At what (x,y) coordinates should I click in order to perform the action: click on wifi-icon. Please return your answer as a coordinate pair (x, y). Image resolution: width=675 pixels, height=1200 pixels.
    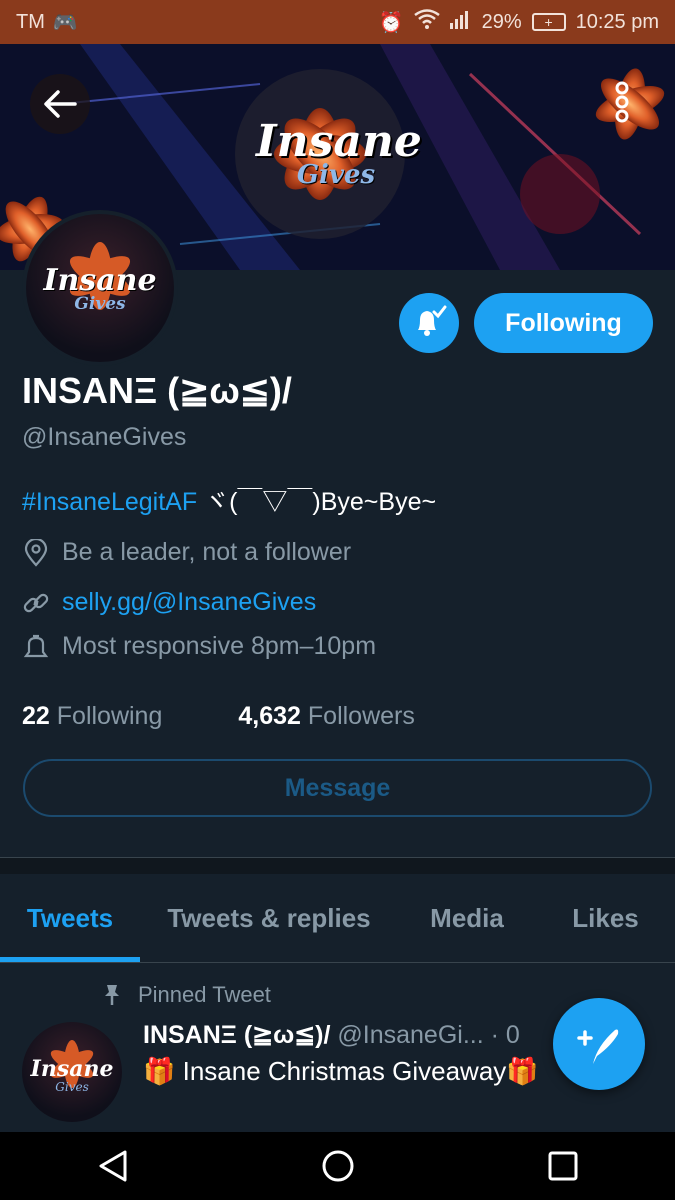
    Looking at the image, I should click on (426, 22).